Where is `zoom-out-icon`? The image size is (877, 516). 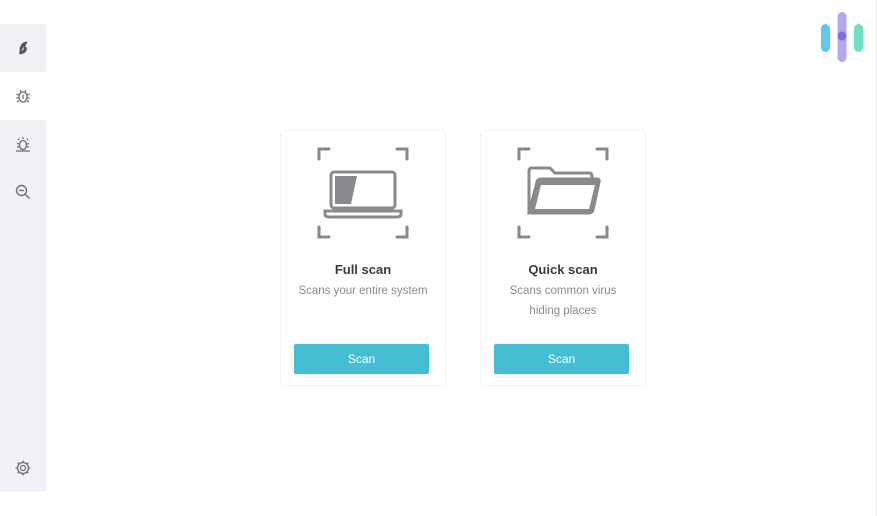
zoom-out-icon is located at coordinates (22, 191).